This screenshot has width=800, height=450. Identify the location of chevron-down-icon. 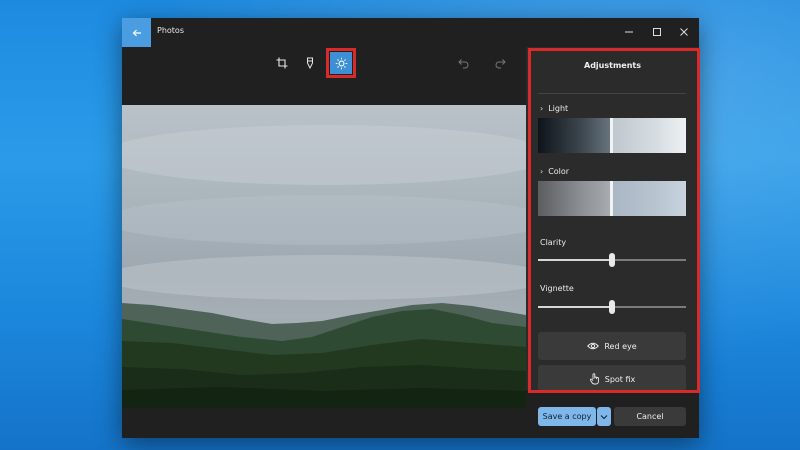
(604, 416).